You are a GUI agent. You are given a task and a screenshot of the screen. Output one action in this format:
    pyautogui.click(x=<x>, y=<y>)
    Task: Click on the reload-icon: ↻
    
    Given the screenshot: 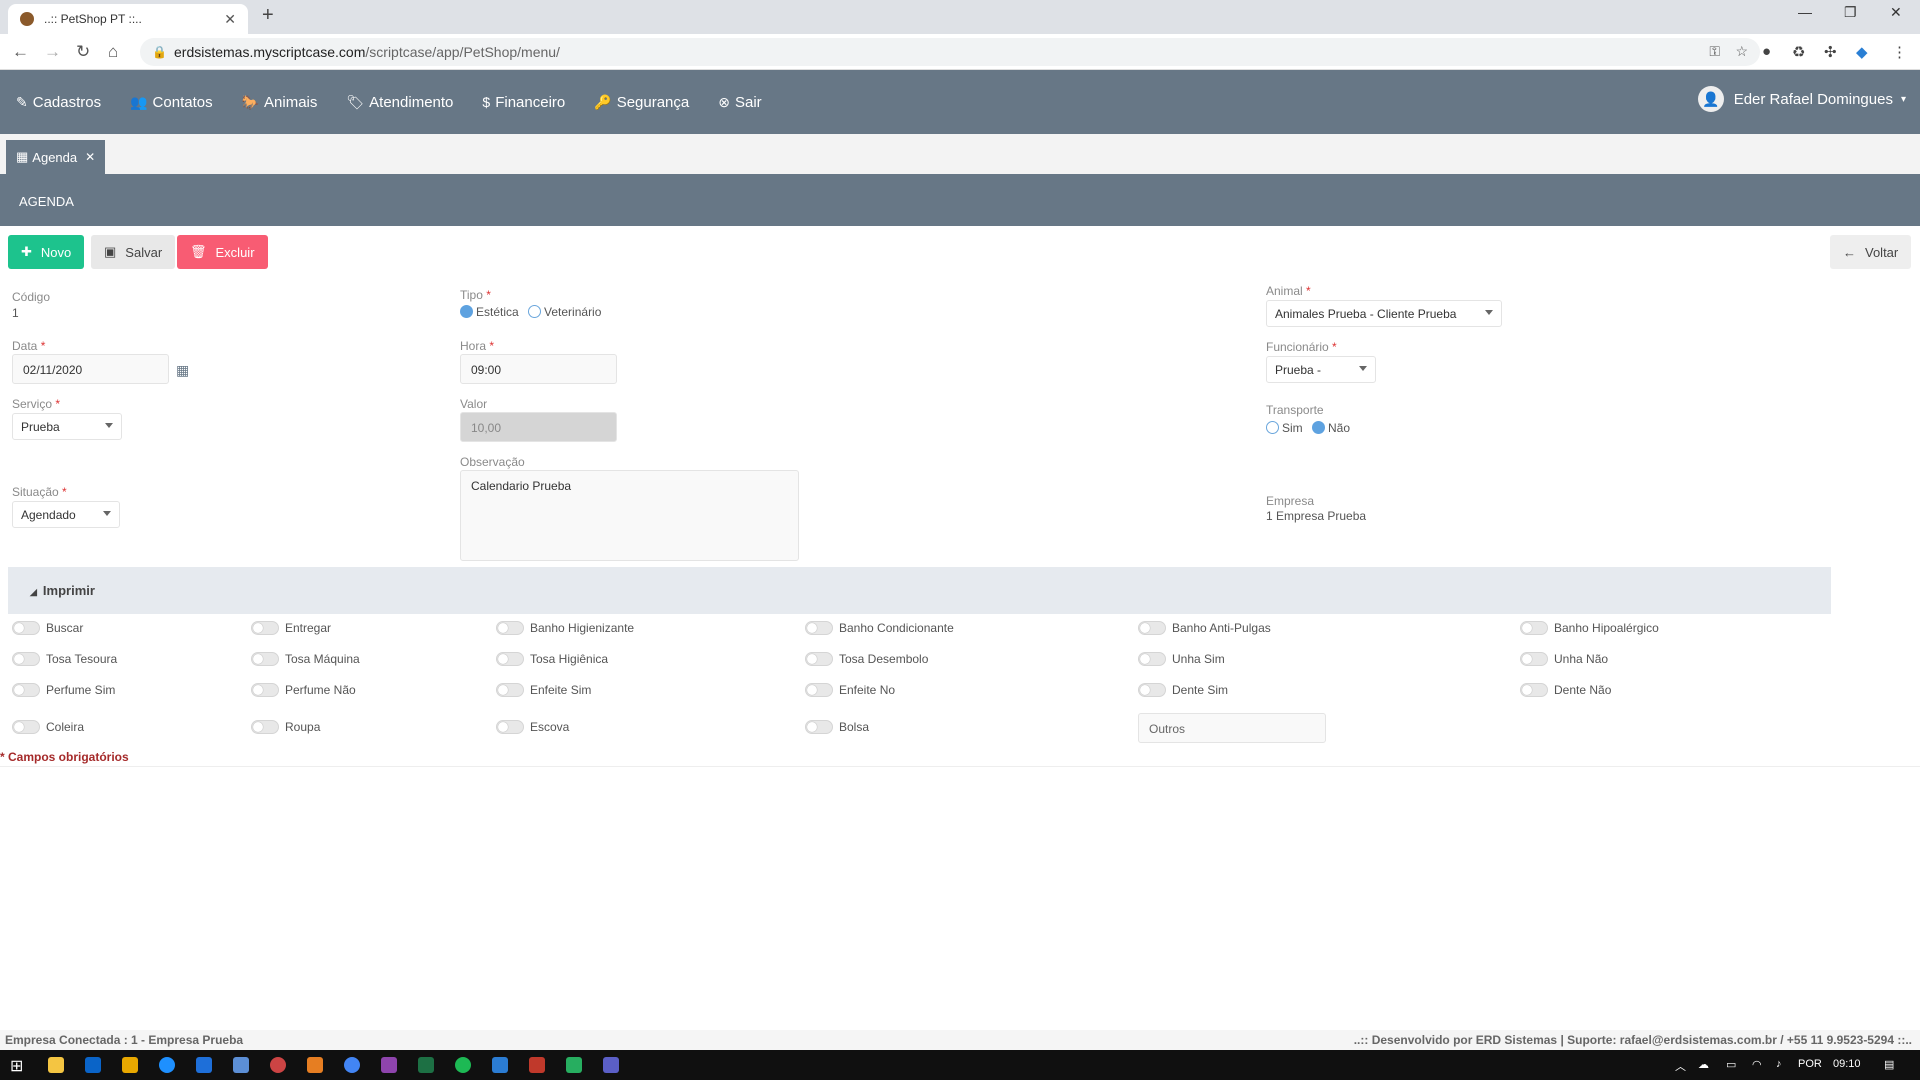 What is the action you would take?
    pyautogui.click(x=83, y=52)
    